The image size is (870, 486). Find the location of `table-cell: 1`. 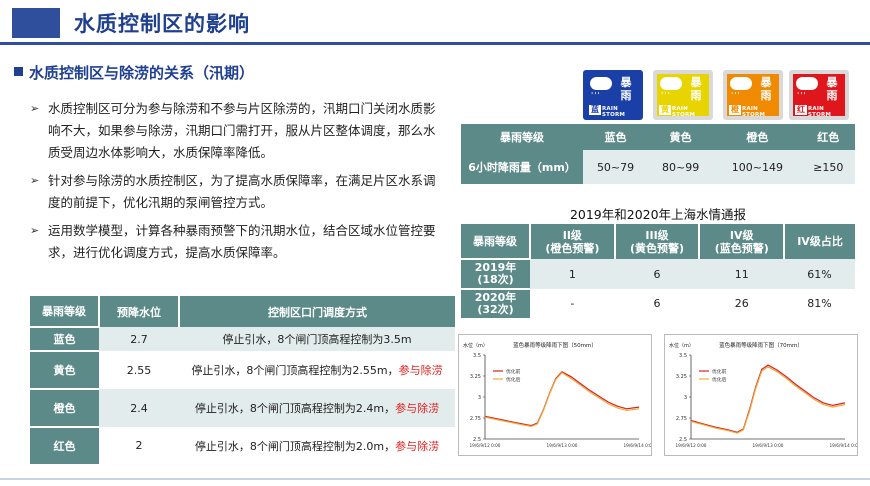

table-cell: 1 is located at coordinates (572, 274).